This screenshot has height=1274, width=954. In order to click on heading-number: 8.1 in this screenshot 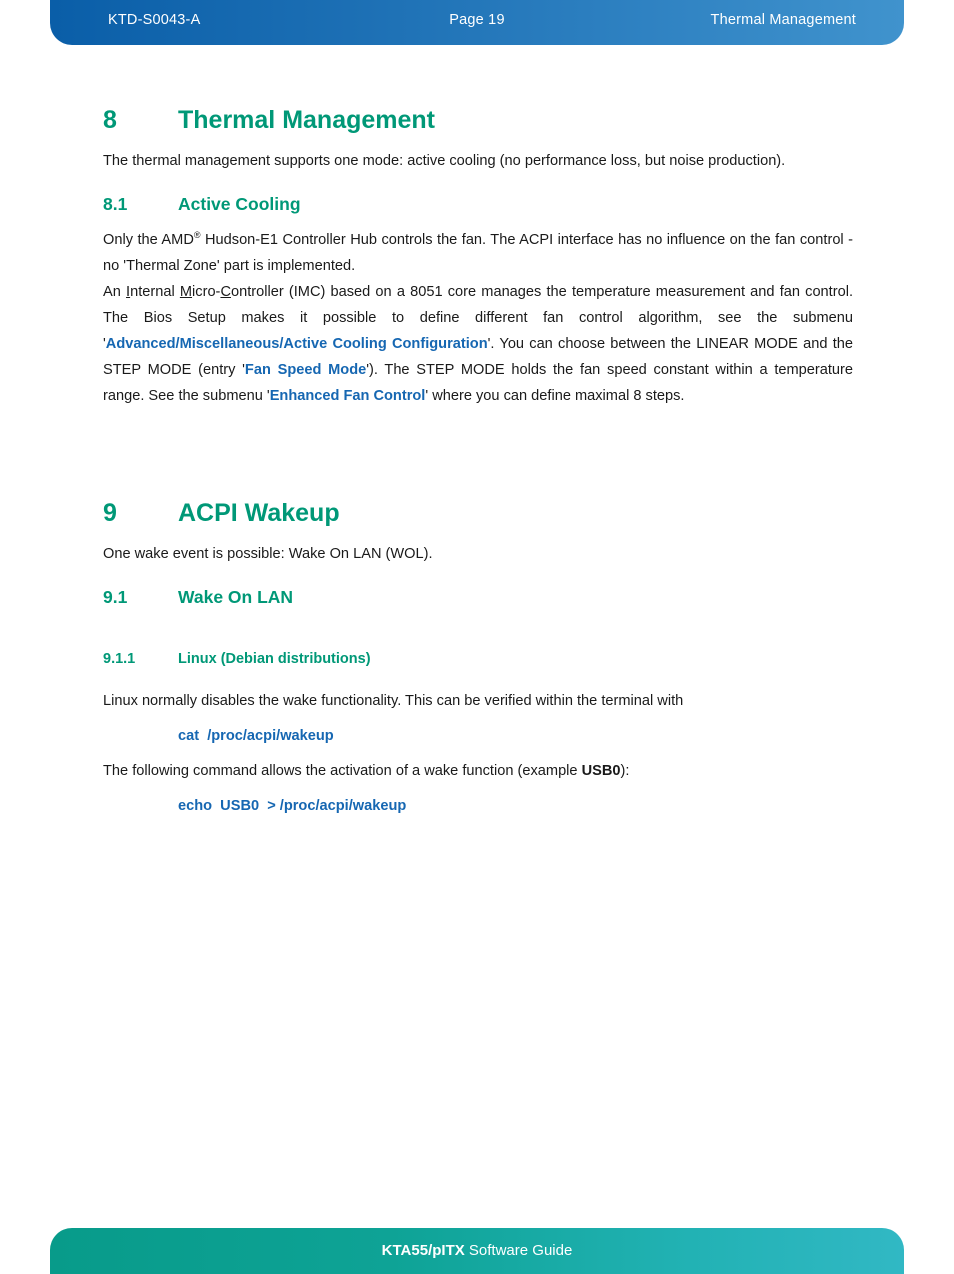, I will do `click(115, 203)`.